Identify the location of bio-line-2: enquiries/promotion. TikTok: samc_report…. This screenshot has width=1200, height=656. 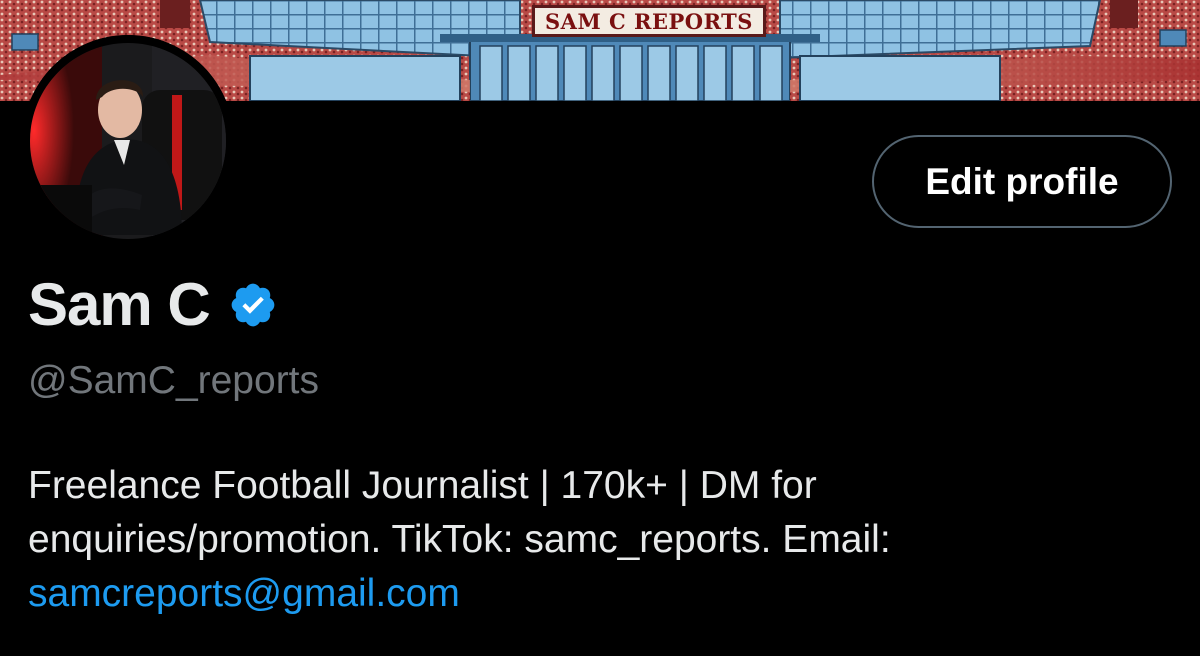
(459, 539).